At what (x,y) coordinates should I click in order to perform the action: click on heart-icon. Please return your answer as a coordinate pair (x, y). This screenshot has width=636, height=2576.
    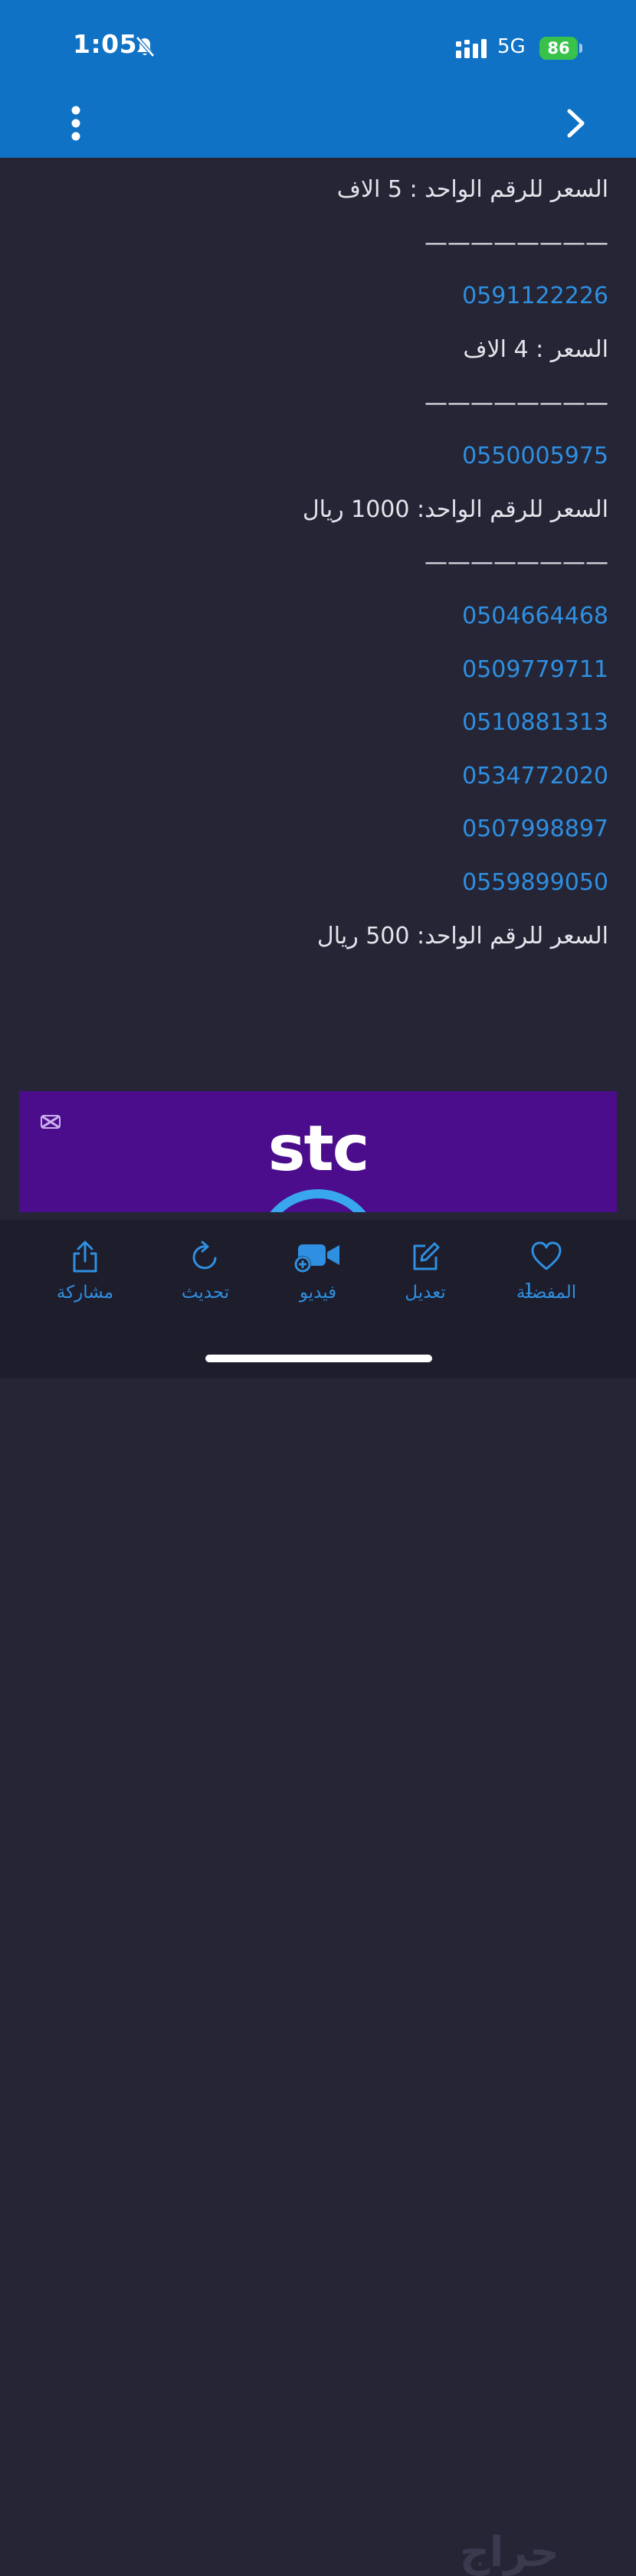
    Looking at the image, I should click on (546, 1259).